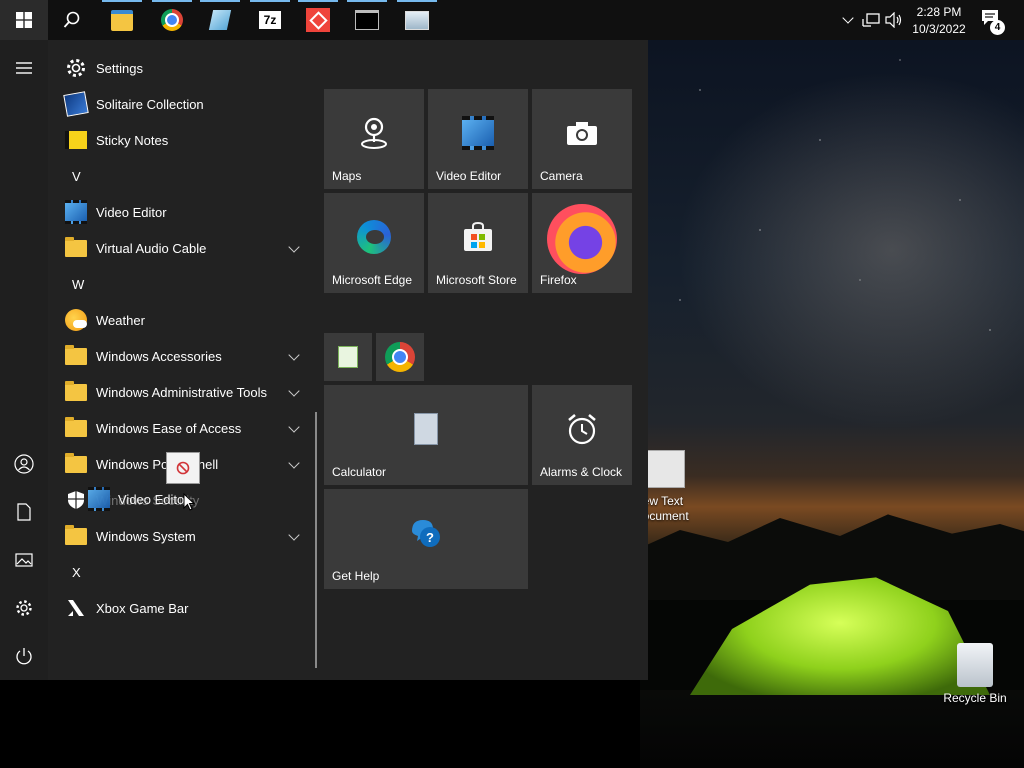 Image resolution: width=1024 pixels, height=768 pixels. I want to click on anydesk-icon, so click(318, 20).